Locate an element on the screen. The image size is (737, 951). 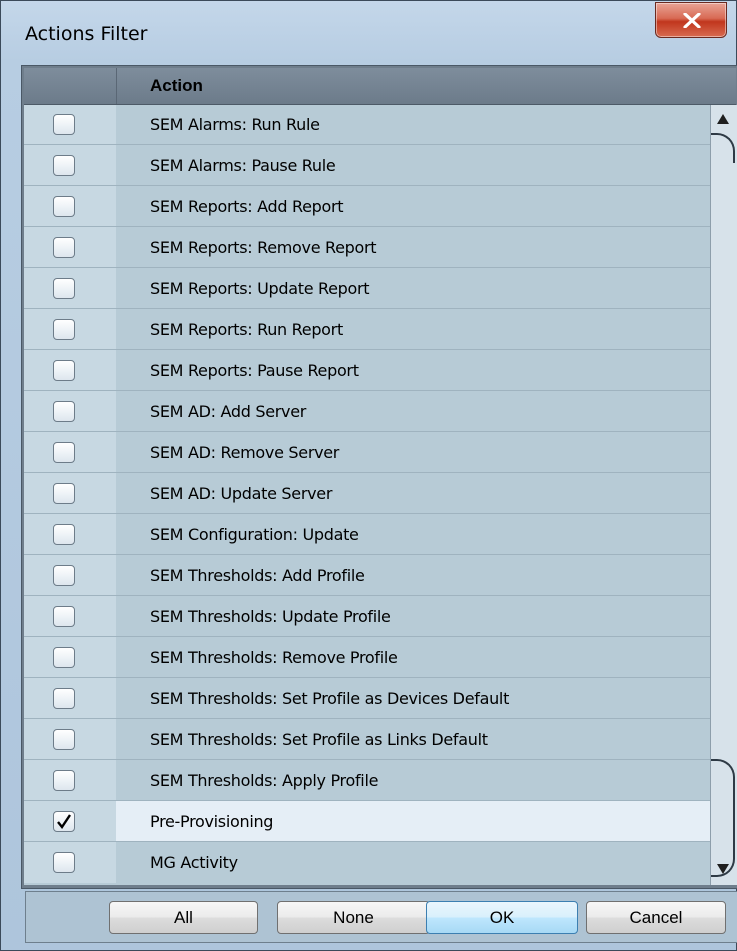
table-header: Action is located at coordinates (380, 86).